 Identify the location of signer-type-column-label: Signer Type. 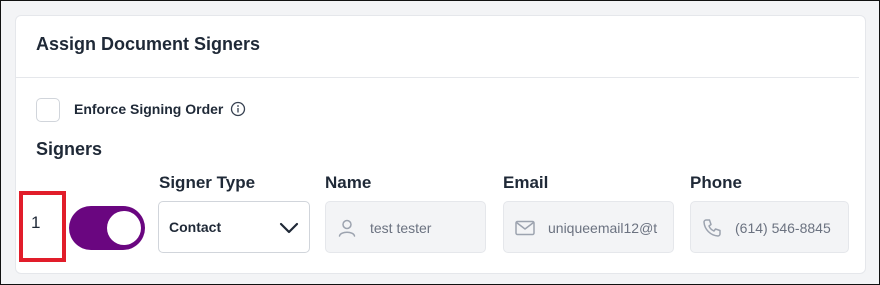
(207, 182).